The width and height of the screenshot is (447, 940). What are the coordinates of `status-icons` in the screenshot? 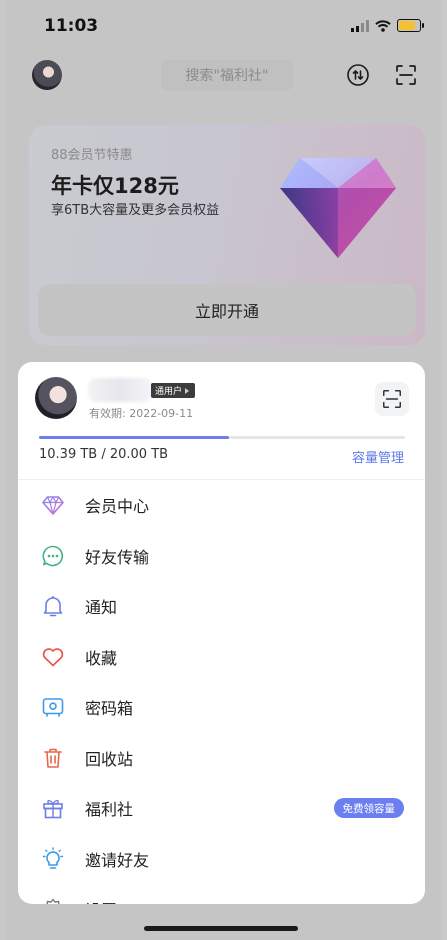 It's located at (387, 25).